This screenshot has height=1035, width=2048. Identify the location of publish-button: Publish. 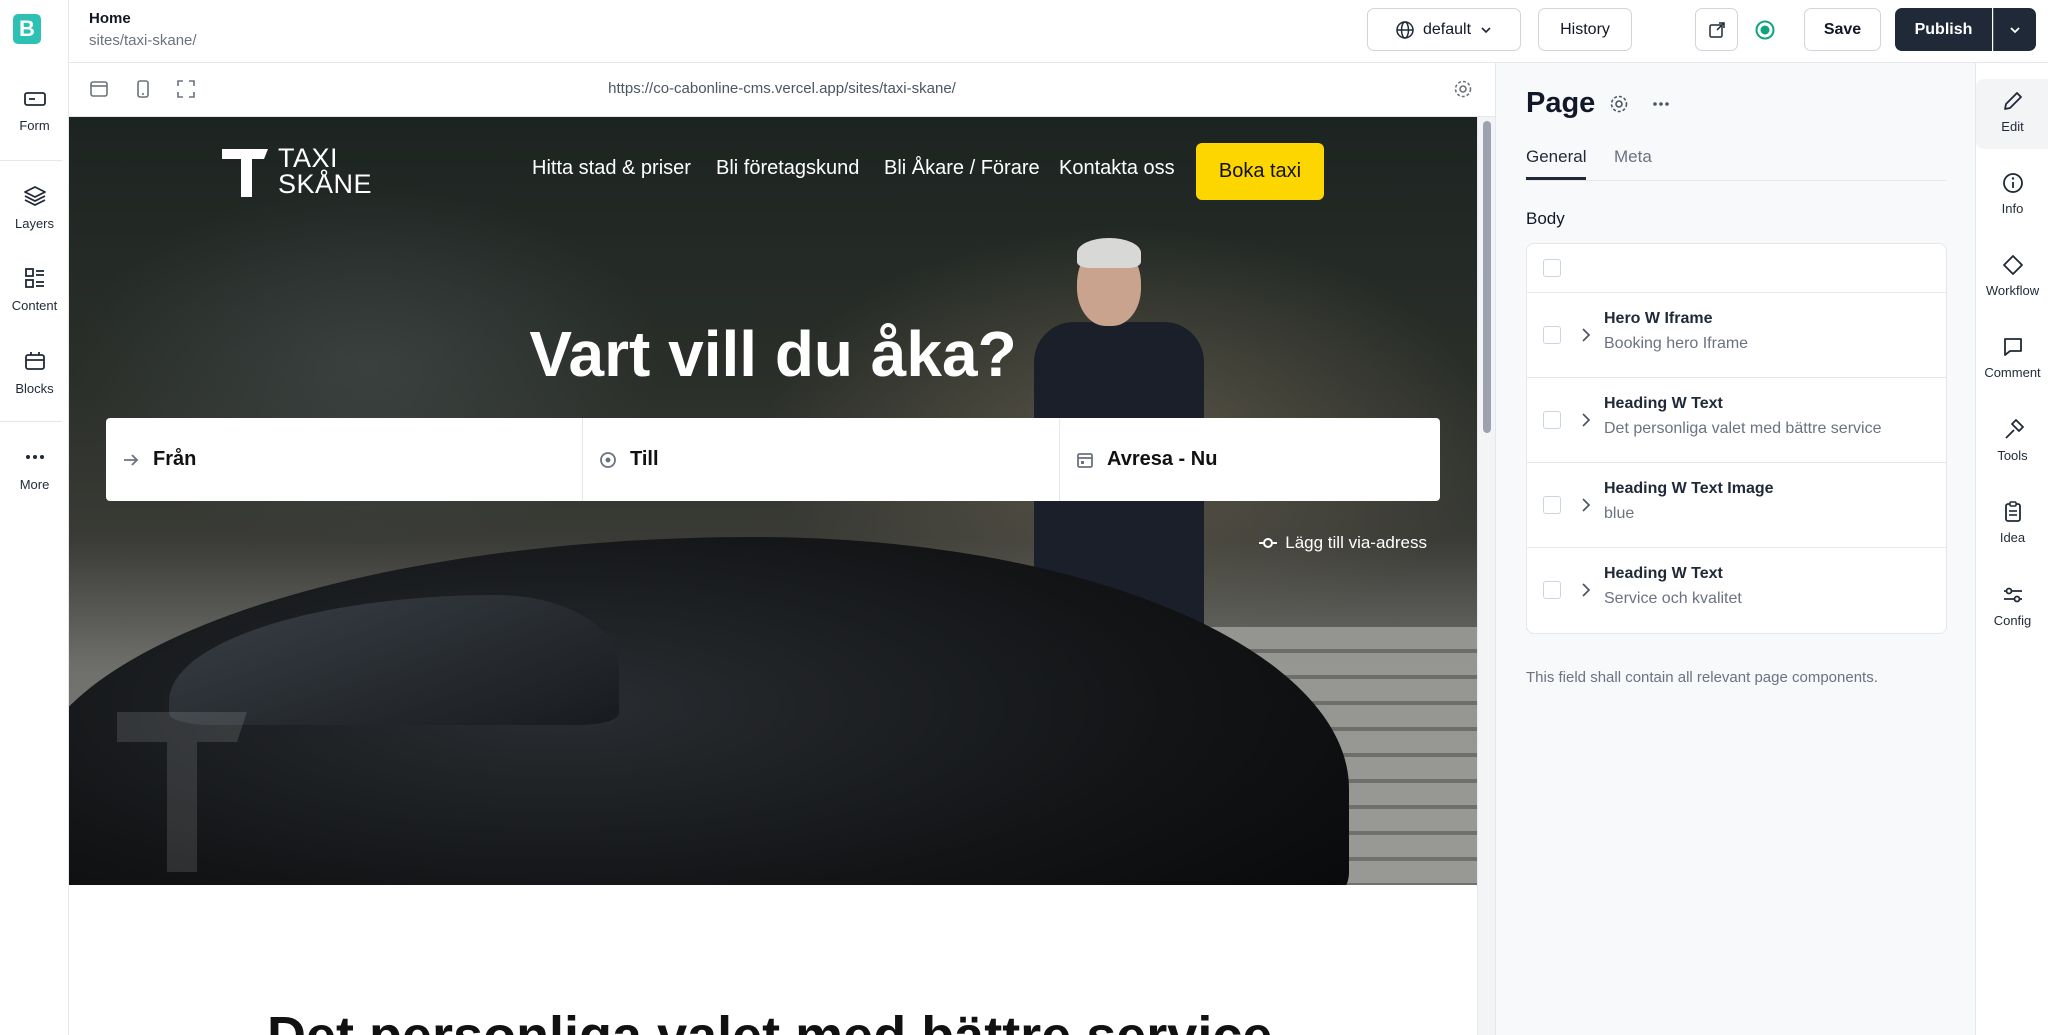
(1943, 29).